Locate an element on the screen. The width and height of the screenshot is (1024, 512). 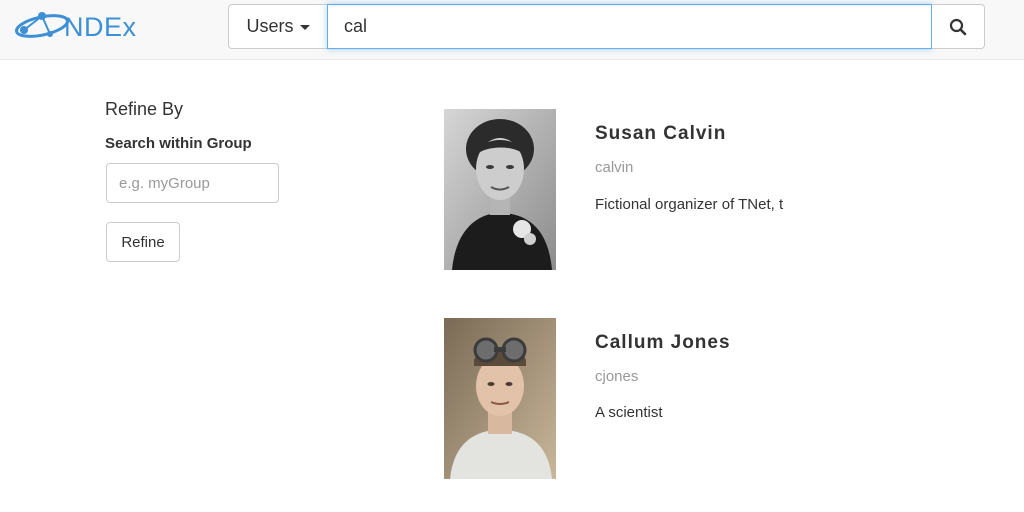
user-username: calvin is located at coordinates (614, 167).